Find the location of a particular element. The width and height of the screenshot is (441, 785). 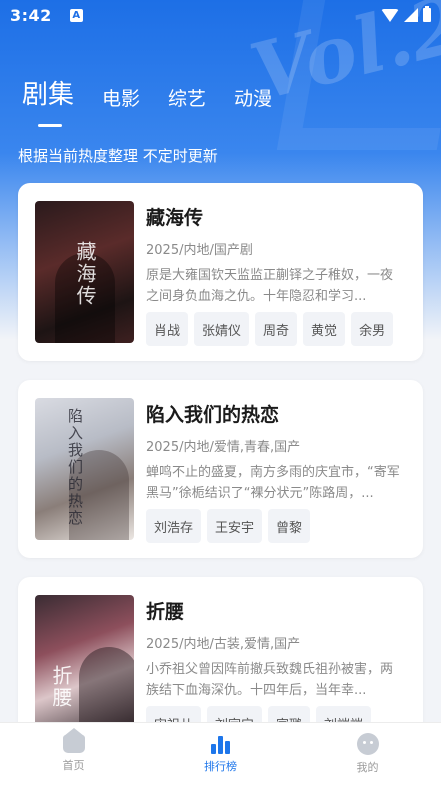

show-meta: 2025/内地/古装,爱情,国产 is located at coordinates (223, 644).